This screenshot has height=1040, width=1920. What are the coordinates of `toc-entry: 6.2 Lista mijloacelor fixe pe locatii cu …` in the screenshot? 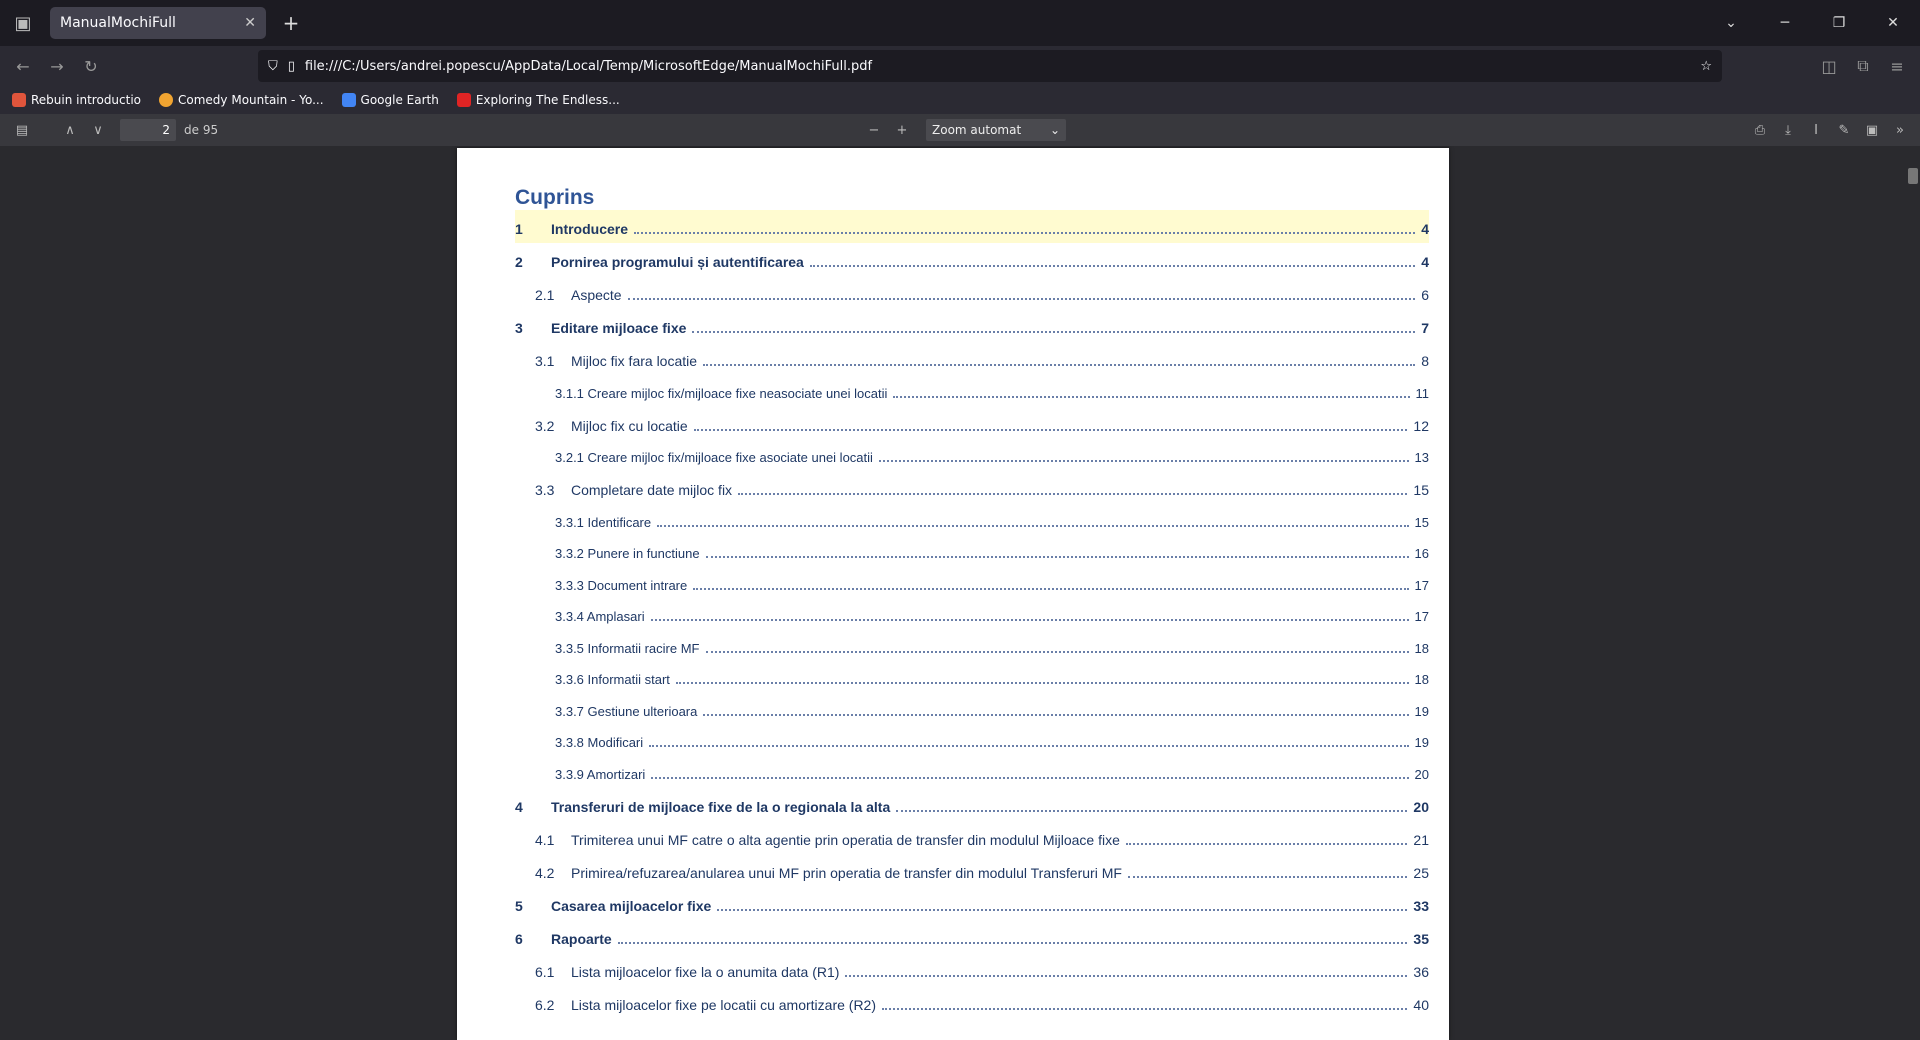 It's located at (972, 1002).